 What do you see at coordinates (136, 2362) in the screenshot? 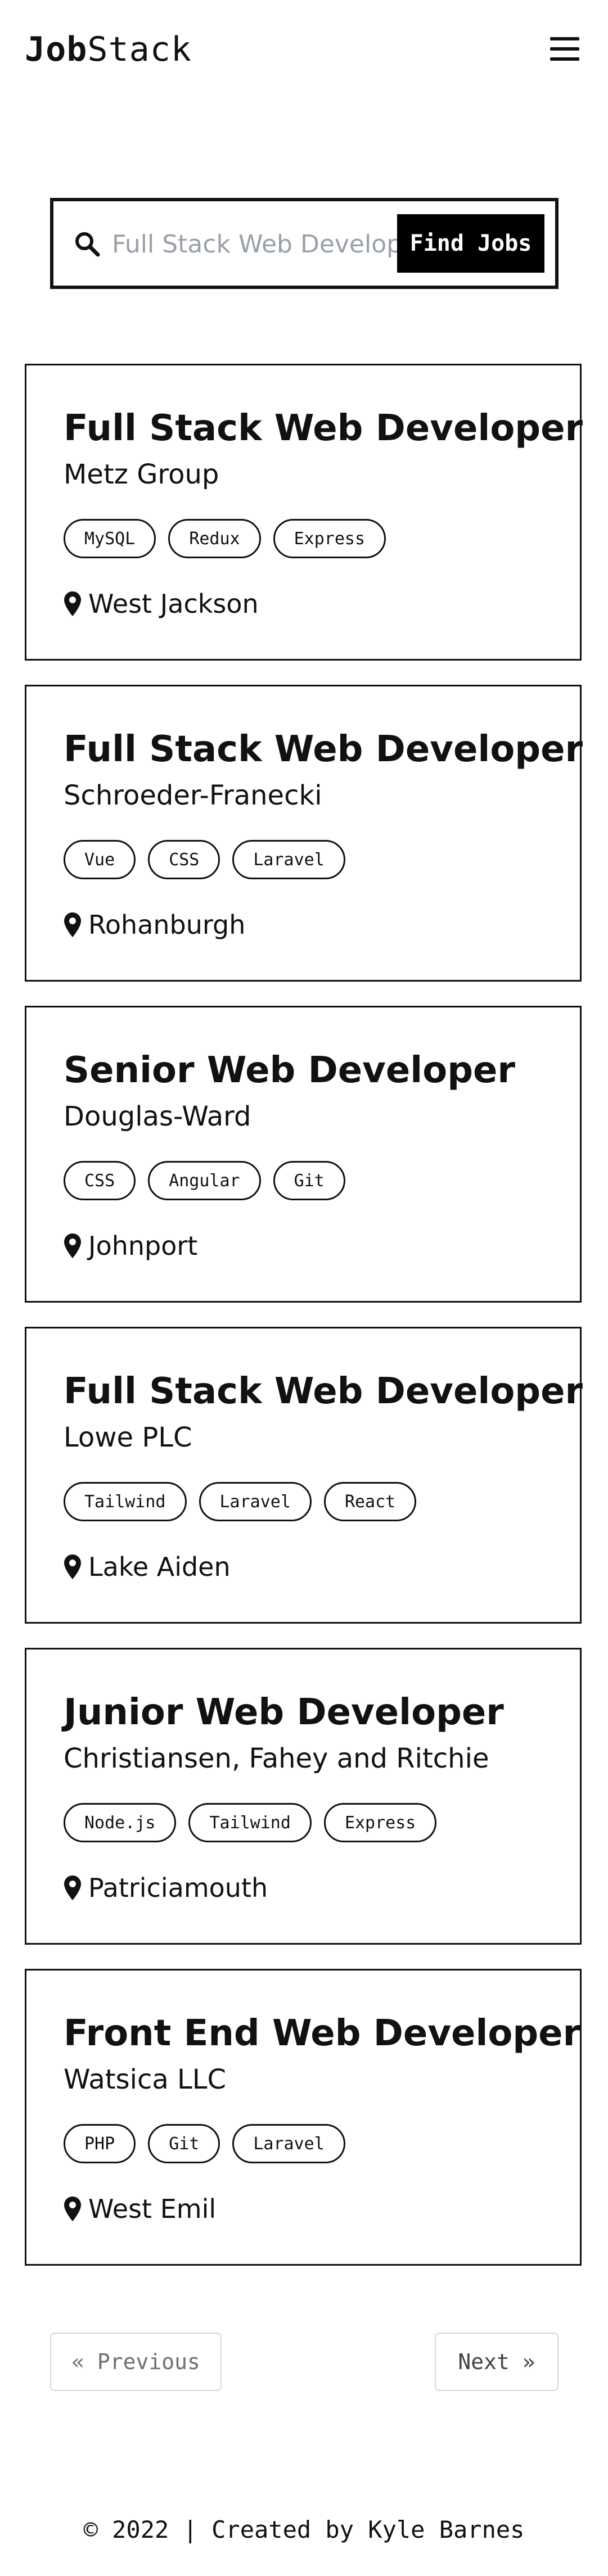
I see `previous-page-button: « Previous` at bounding box center [136, 2362].